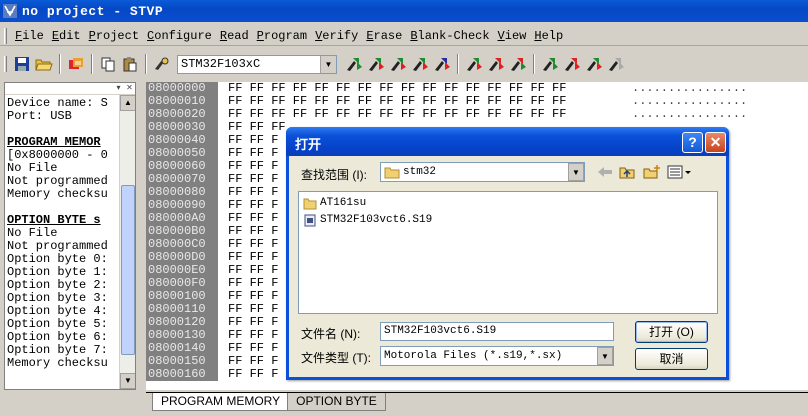 This screenshot has width=808, height=416. Describe the element at coordinates (310, 220) in the screenshot. I see `file-icon` at that location.